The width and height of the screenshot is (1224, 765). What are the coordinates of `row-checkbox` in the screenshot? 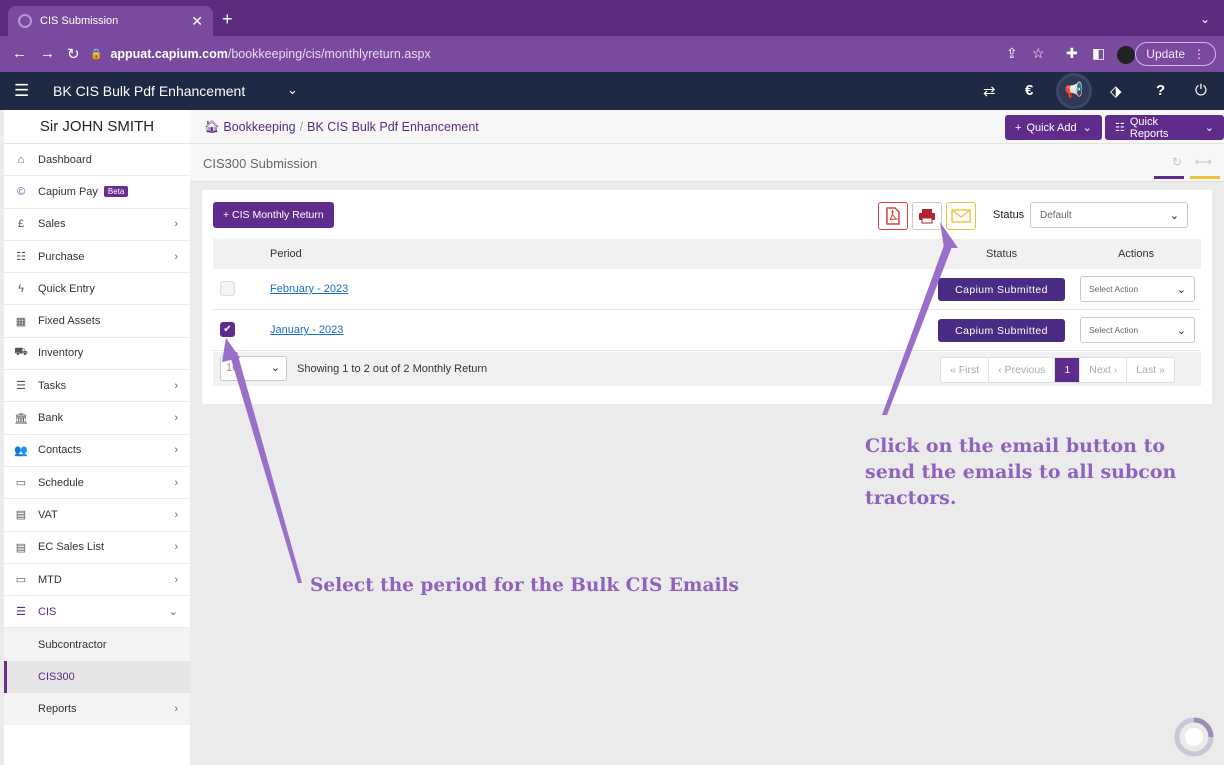 It's located at (227, 288).